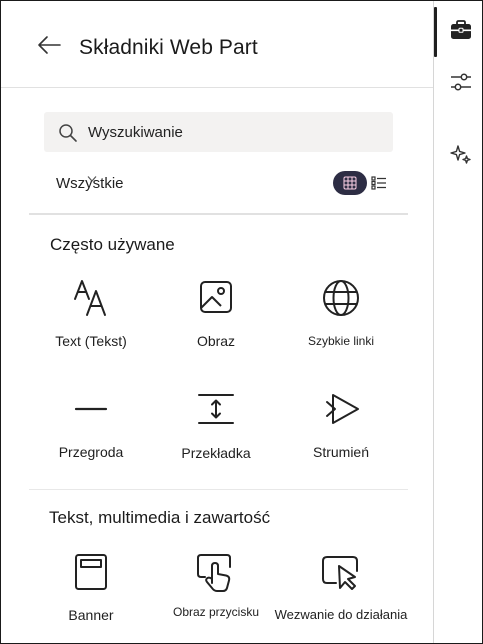 The width and height of the screenshot is (483, 644). Describe the element at coordinates (341, 341) in the screenshot. I see `webpart-label: Szybkie linki` at that location.